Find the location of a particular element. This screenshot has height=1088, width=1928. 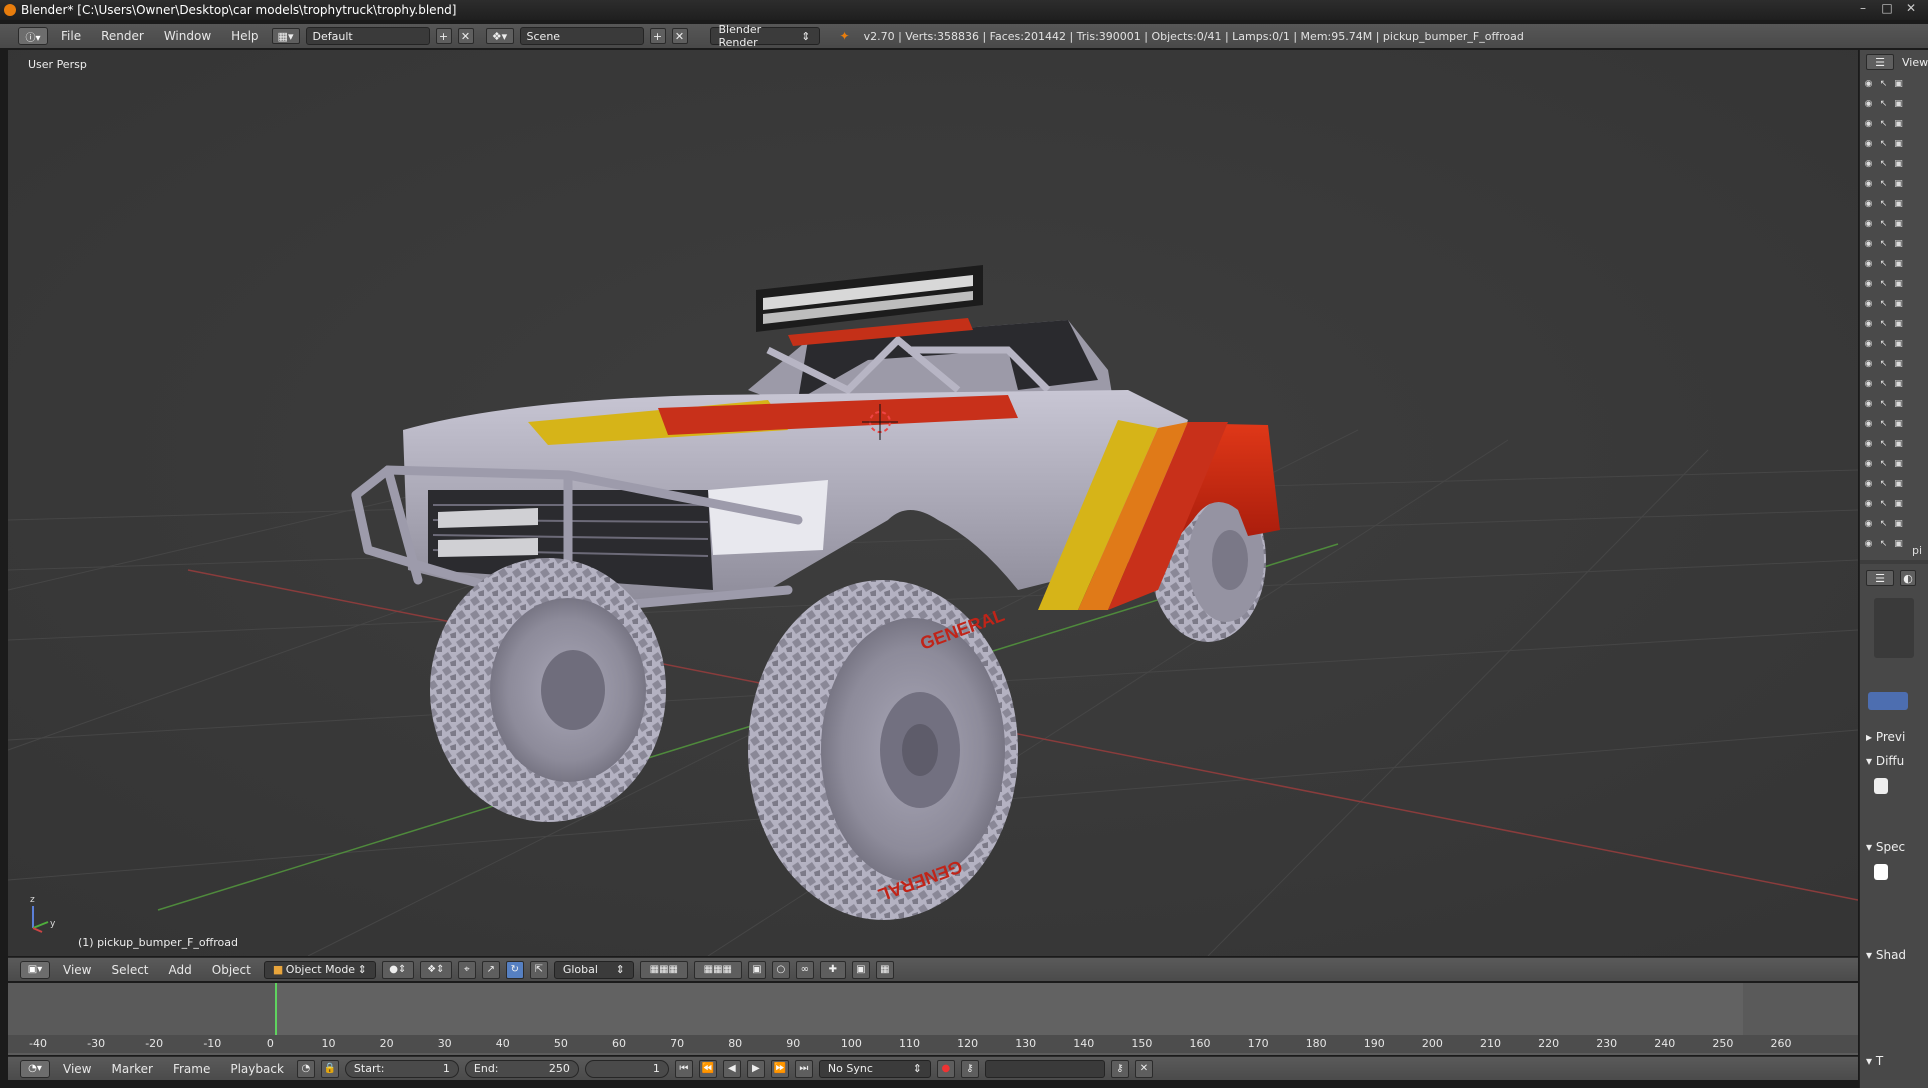

material-tab-icon: ◐ is located at coordinates (1908, 578).